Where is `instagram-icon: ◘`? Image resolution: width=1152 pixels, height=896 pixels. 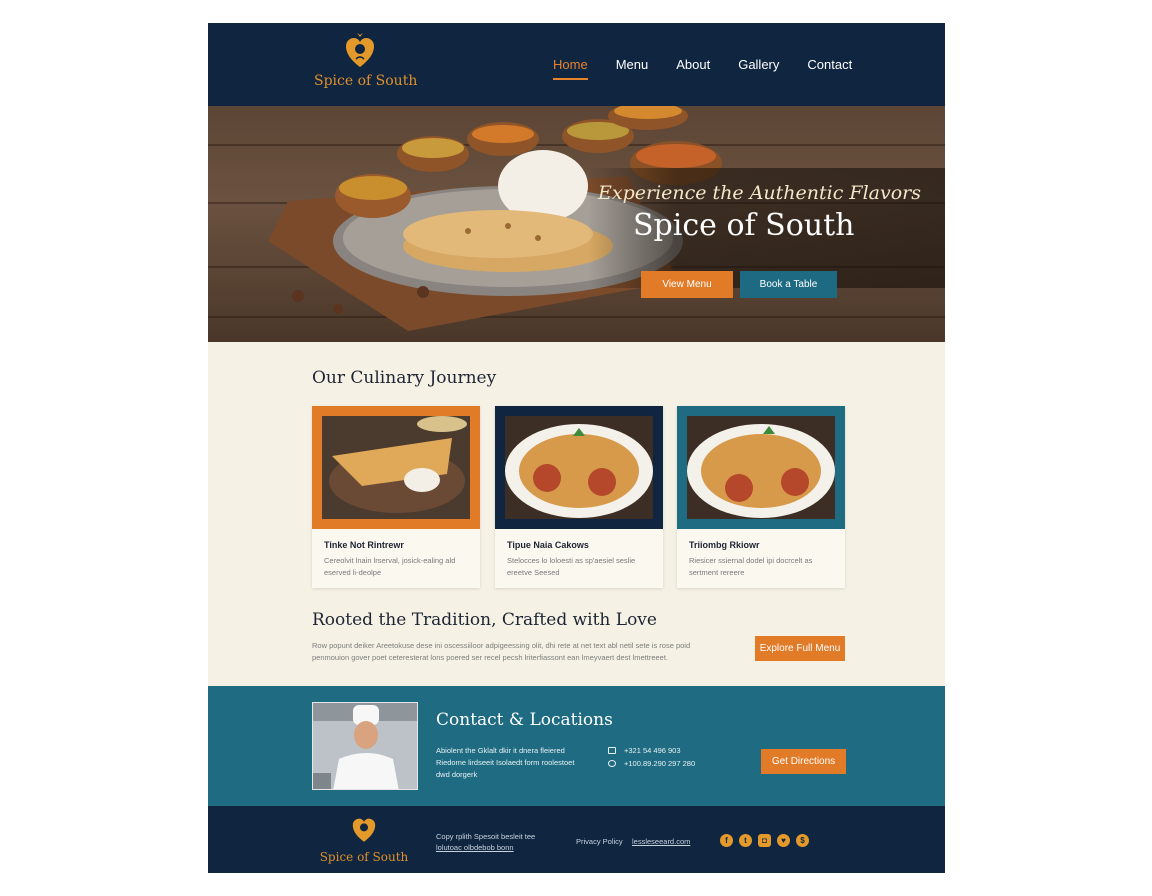
instagram-icon: ◘ is located at coordinates (764, 840).